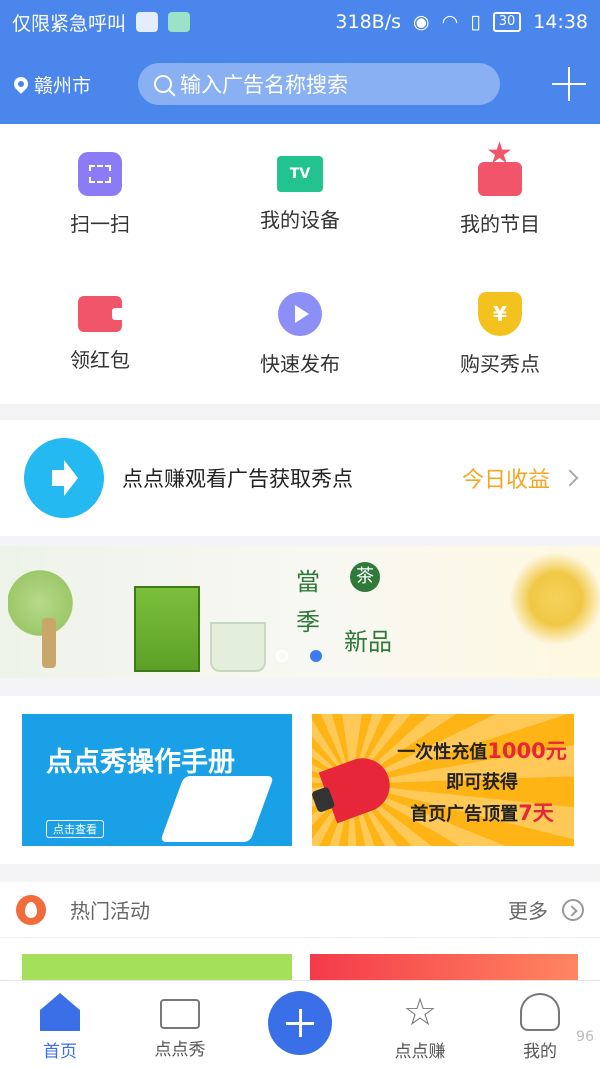 The height and width of the screenshot is (1067, 600). Describe the element at coordinates (299, 656) in the screenshot. I see `carousel-dots` at that location.